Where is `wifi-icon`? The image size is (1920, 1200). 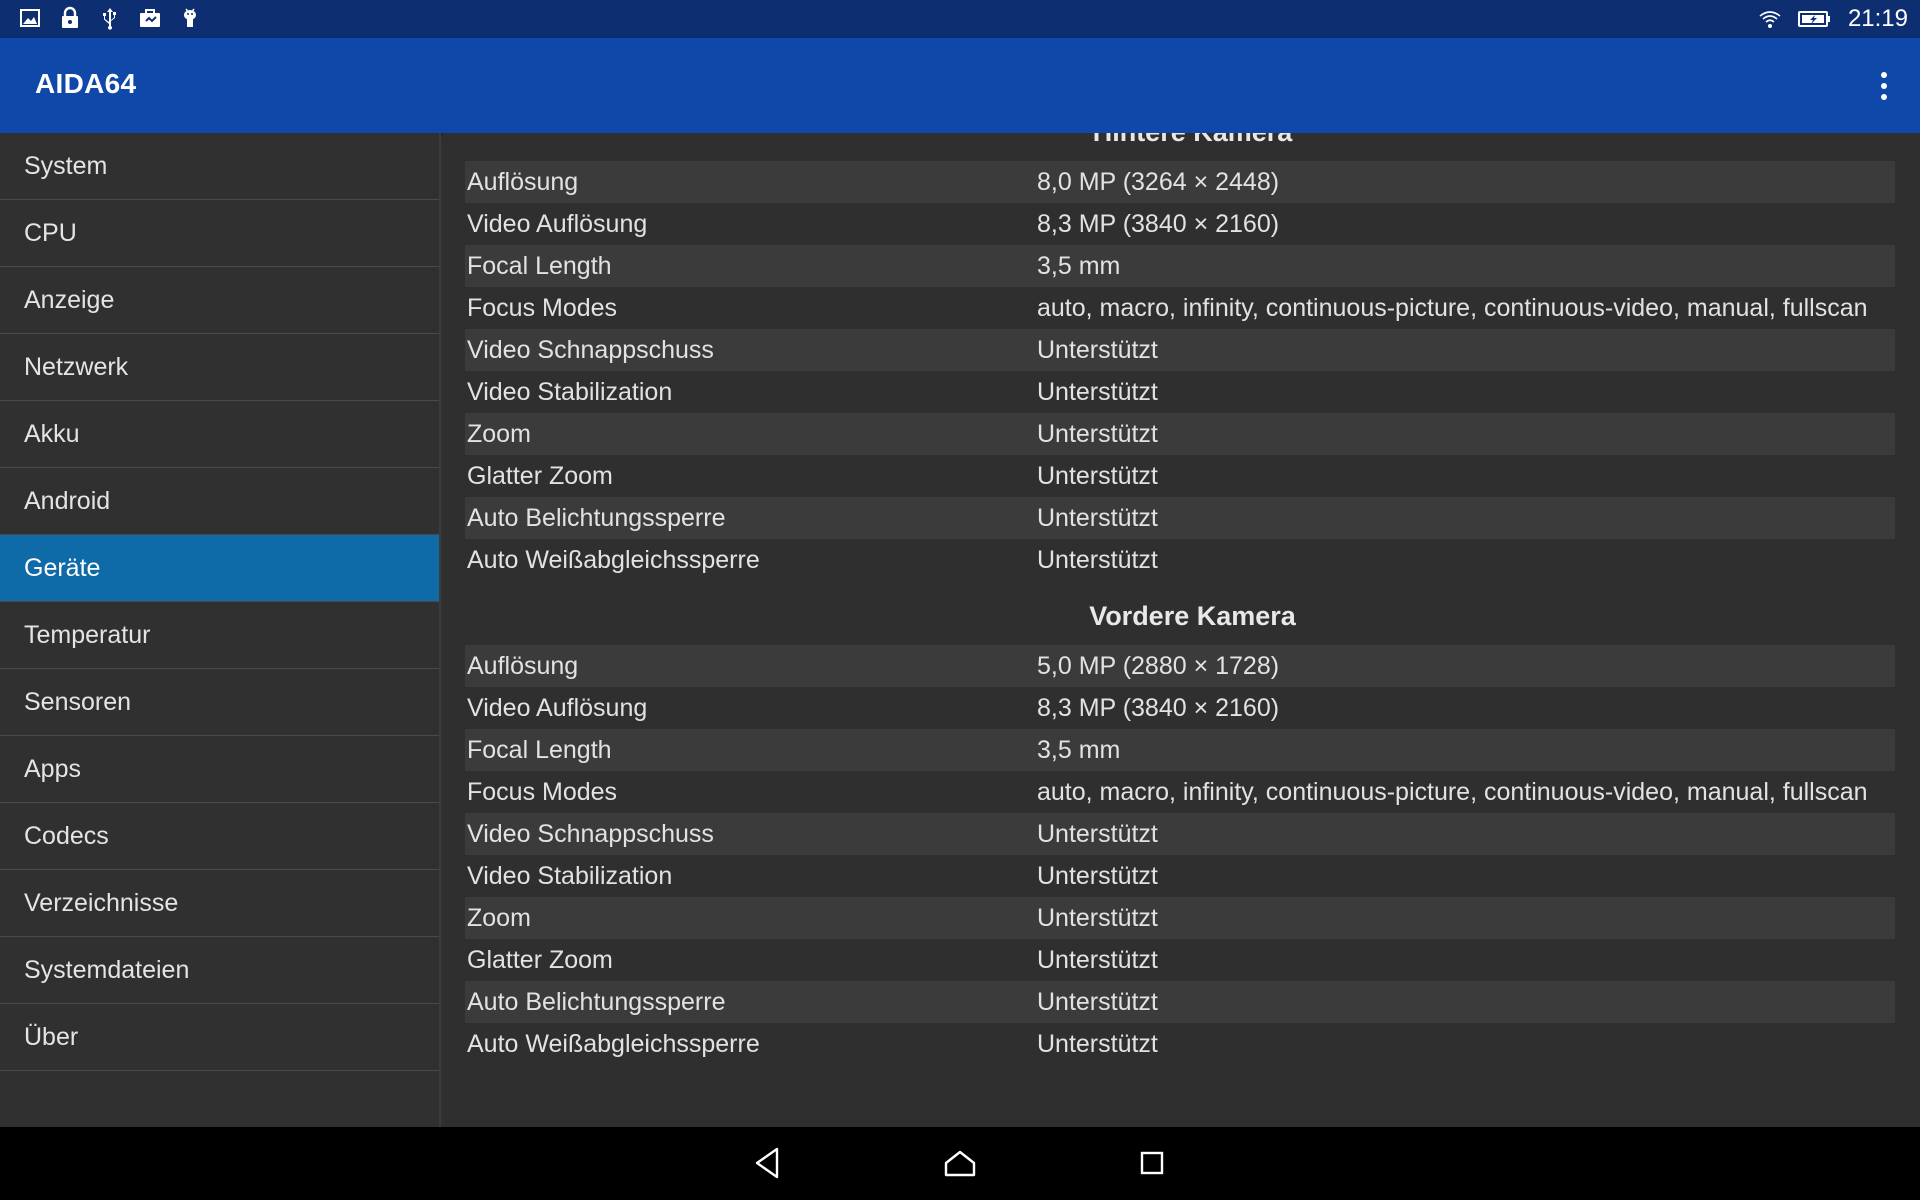
wifi-icon is located at coordinates (1770, 19).